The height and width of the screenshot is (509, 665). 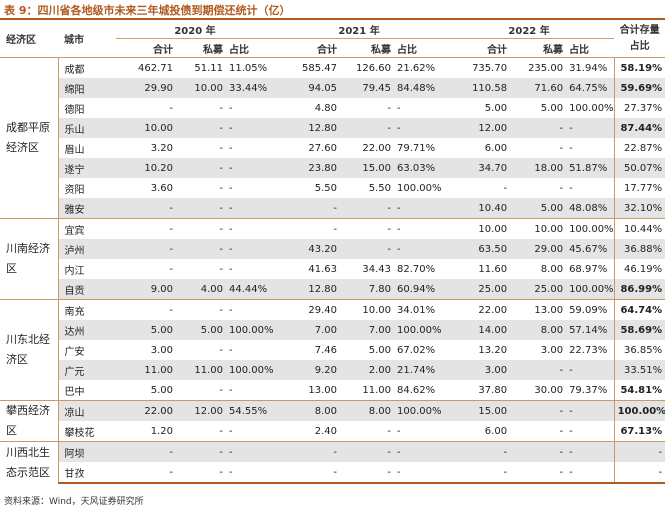 What do you see at coordinates (538, 168) in the screenshot?
I see `value-cell: 18.00` at bounding box center [538, 168].